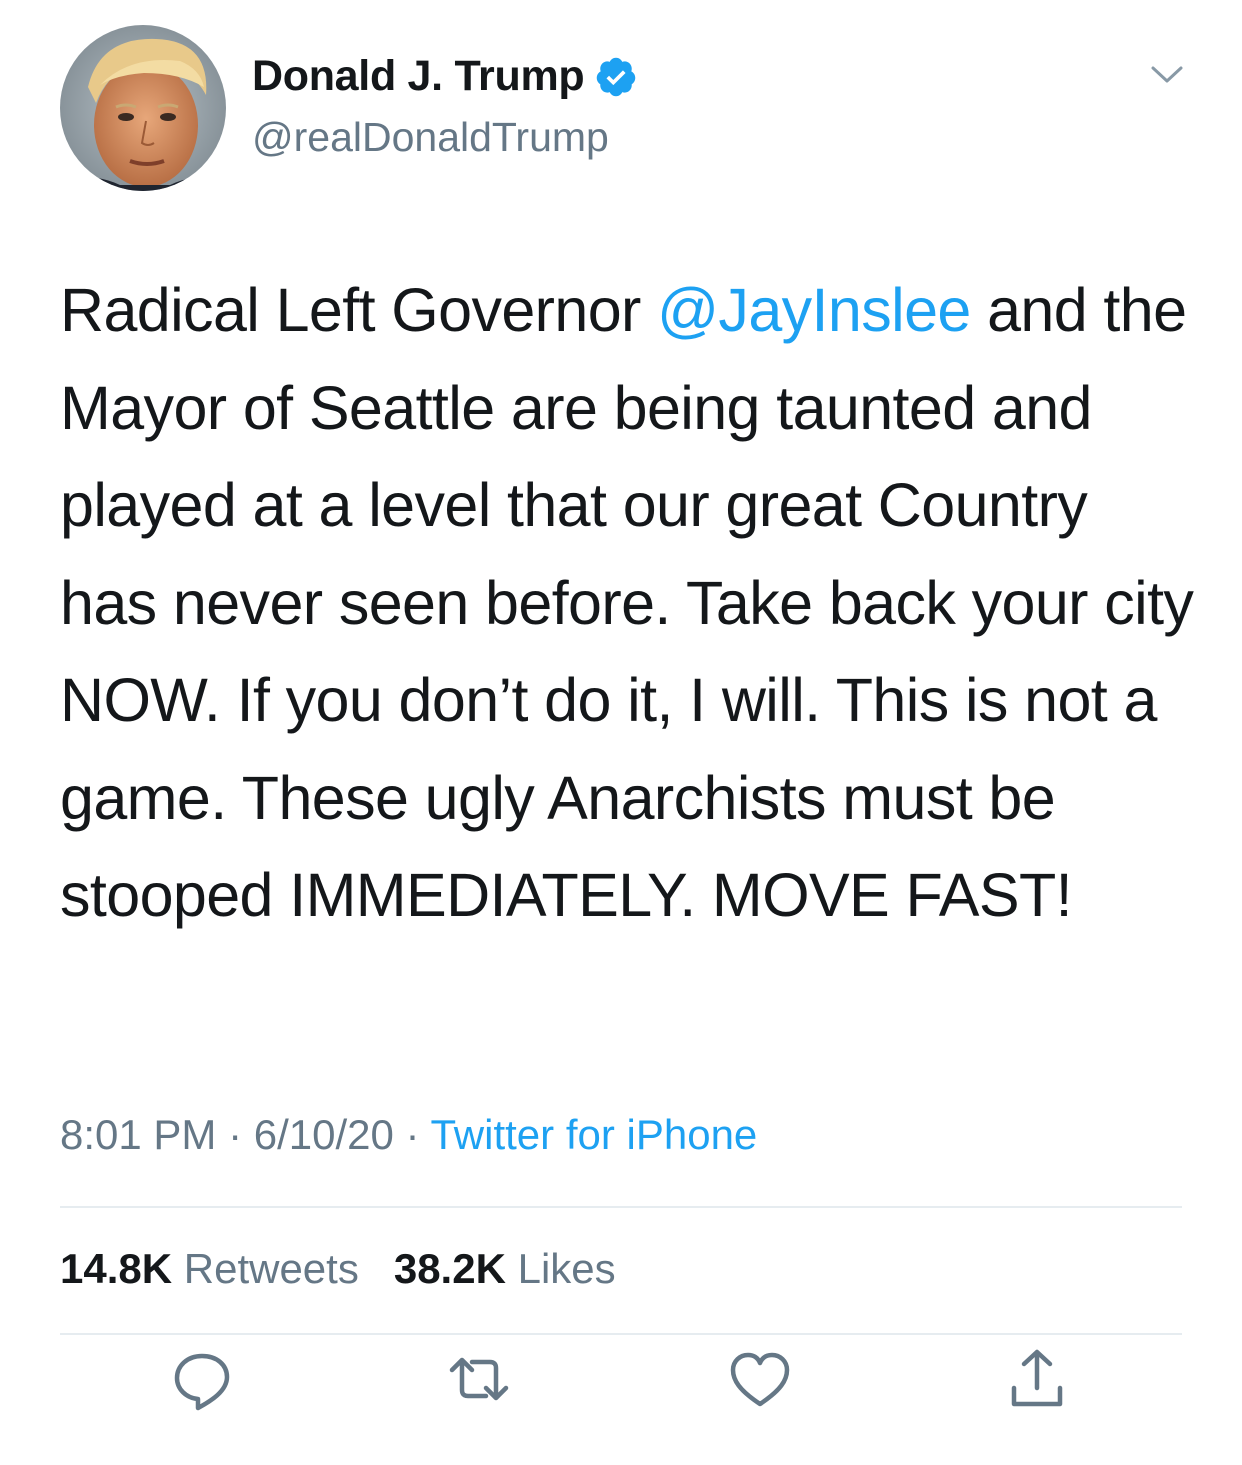  I want to click on likes-stat: 38.2K Likes, so click(505, 1268).